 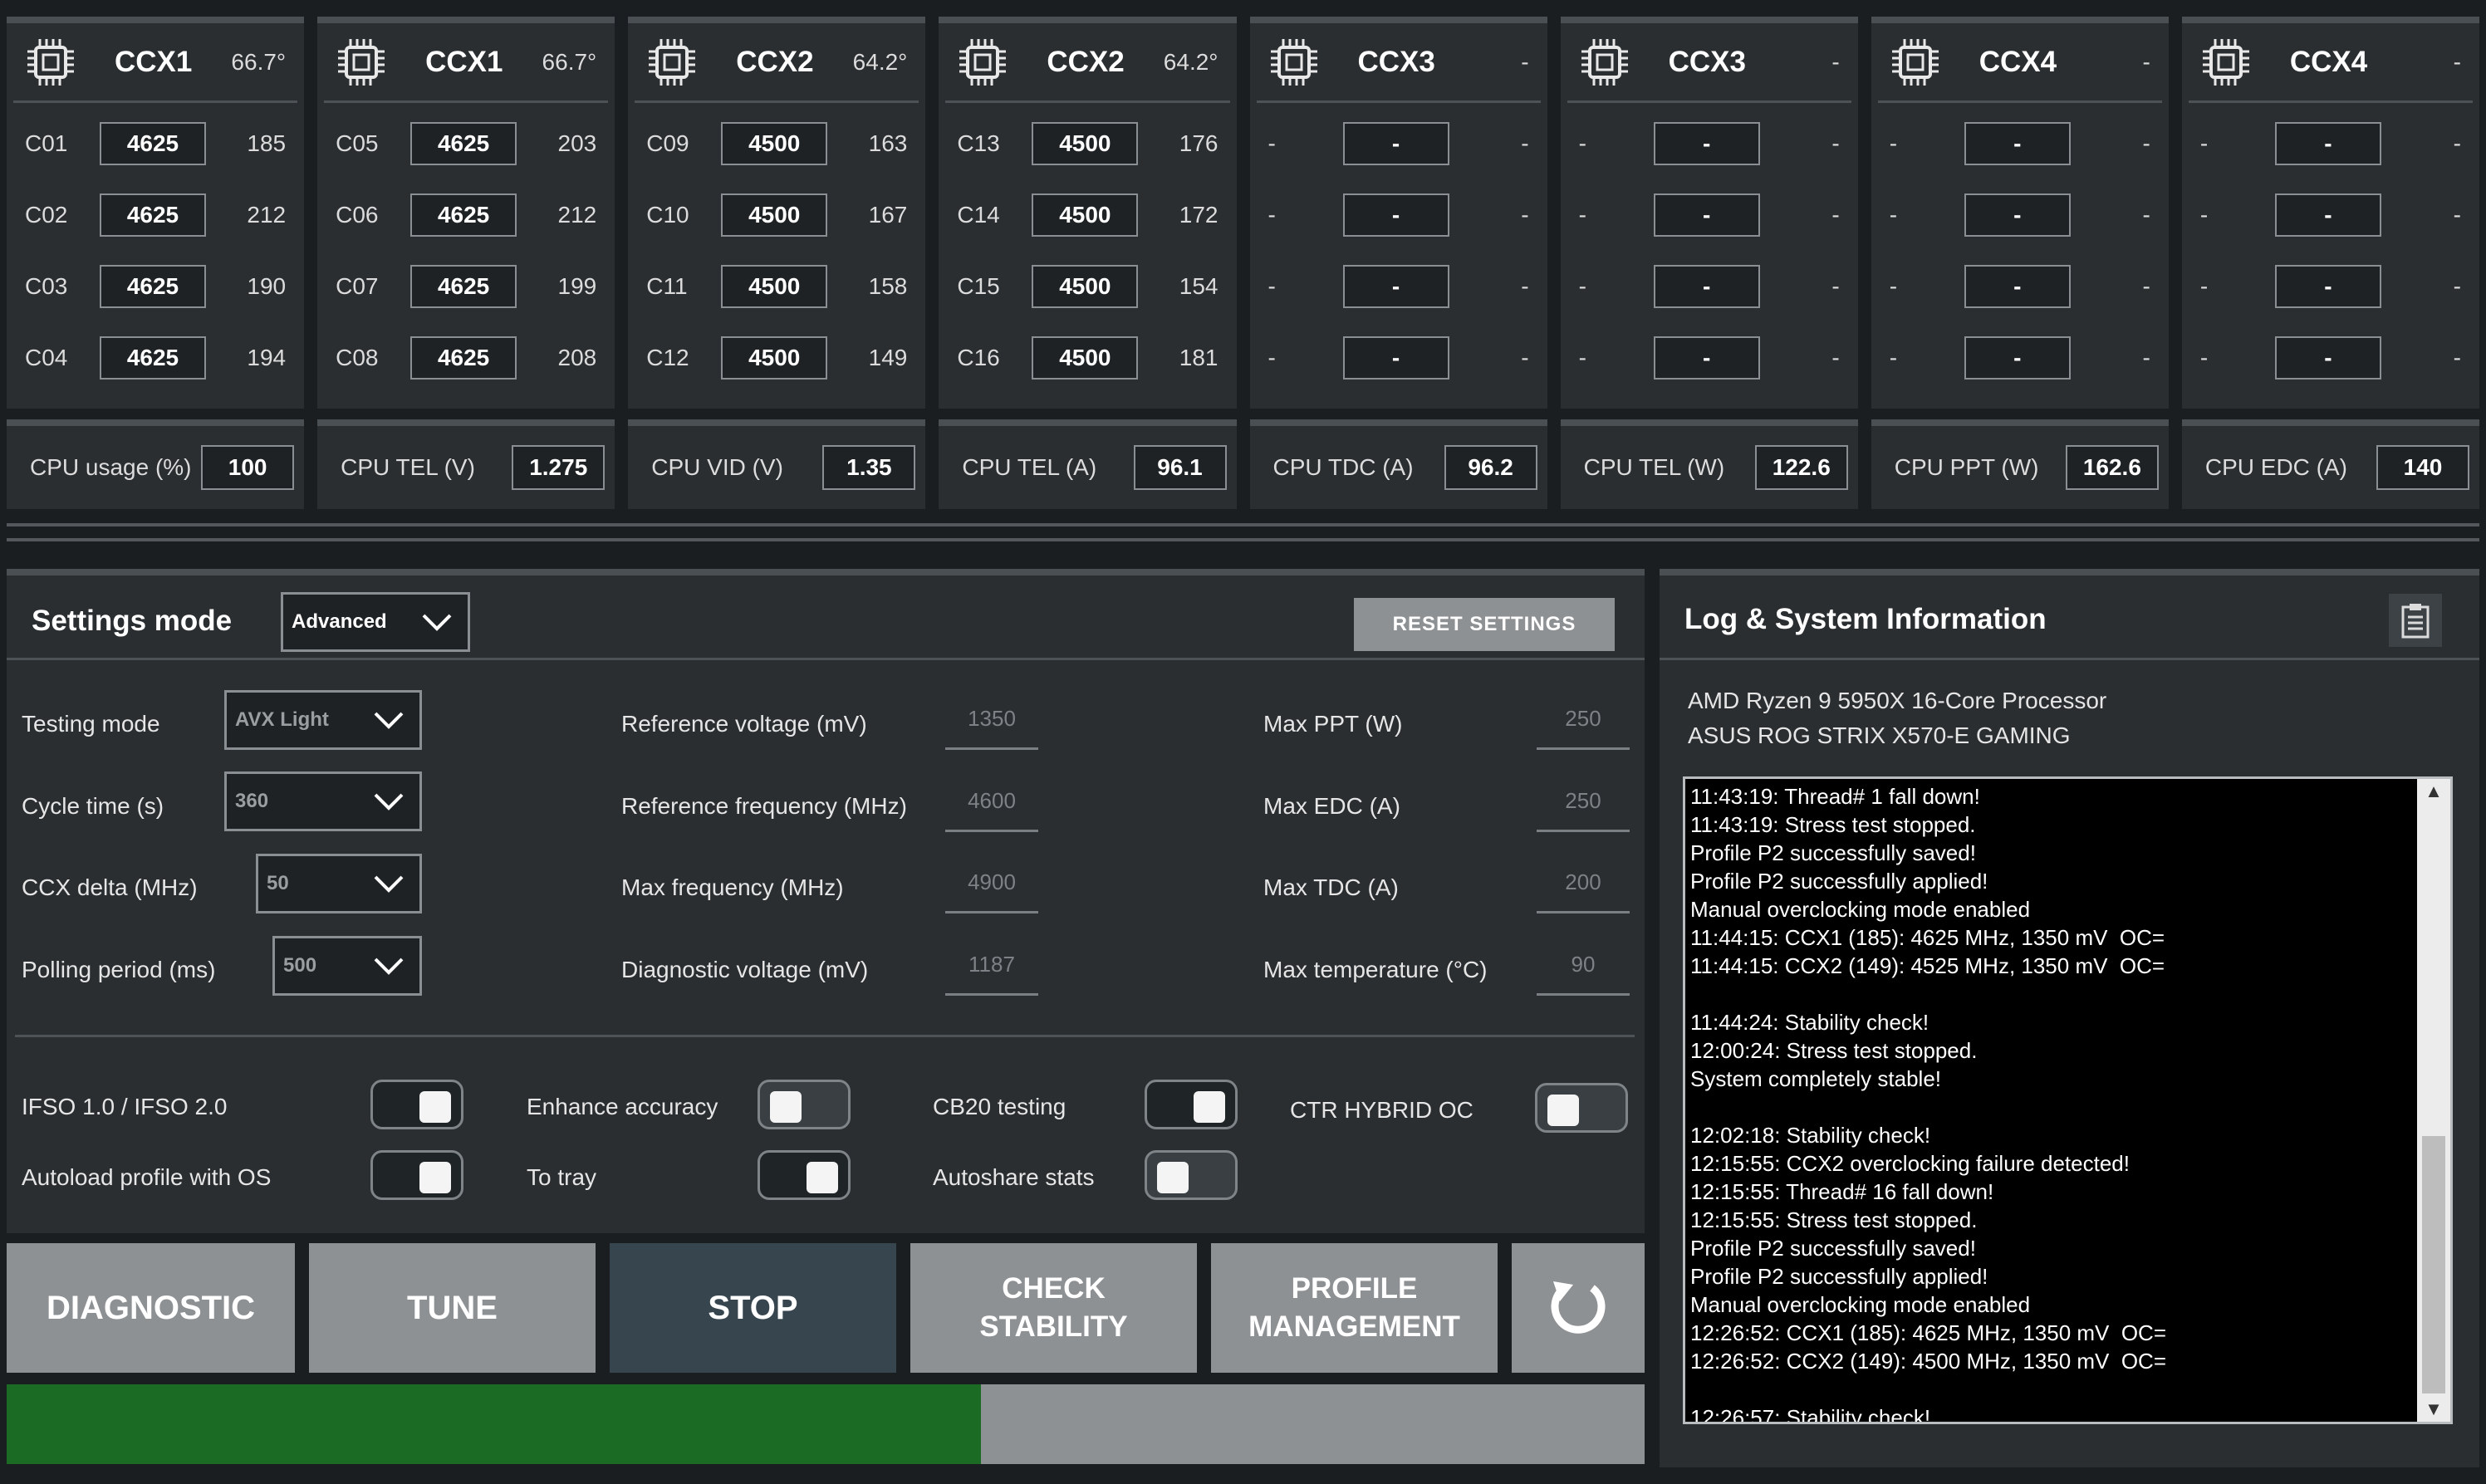 I want to click on settings-mode-value: Advanced, so click(x=339, y=621).